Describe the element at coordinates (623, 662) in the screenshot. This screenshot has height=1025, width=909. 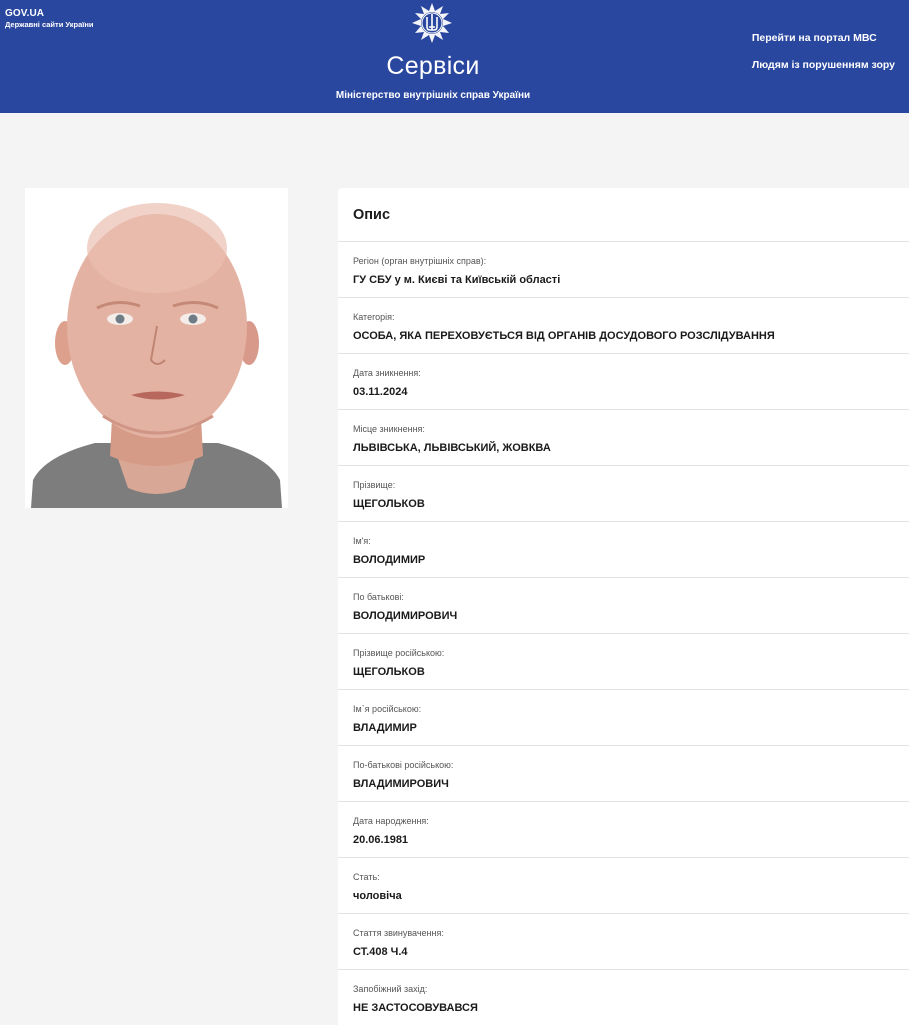
I see `field-row: Прізвище російською: ЩЕГОЛЬКОВ` at that location.